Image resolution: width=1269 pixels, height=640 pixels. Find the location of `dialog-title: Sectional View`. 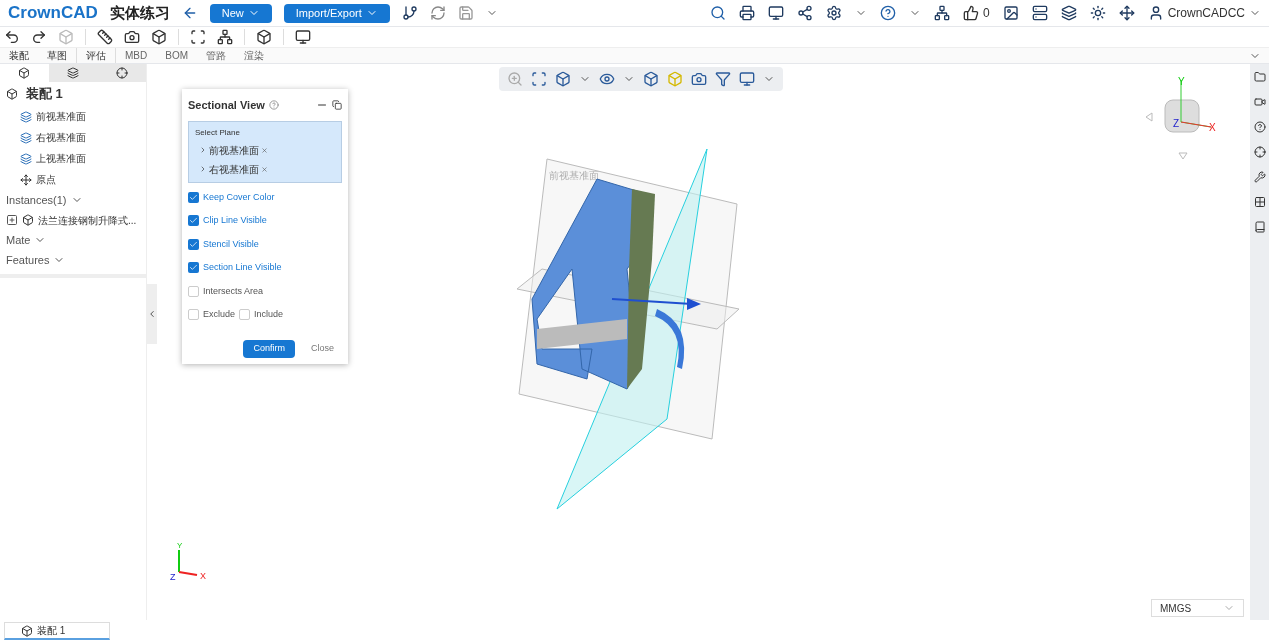

dialog-title: Sectional View is located at coordinates (226, 105).